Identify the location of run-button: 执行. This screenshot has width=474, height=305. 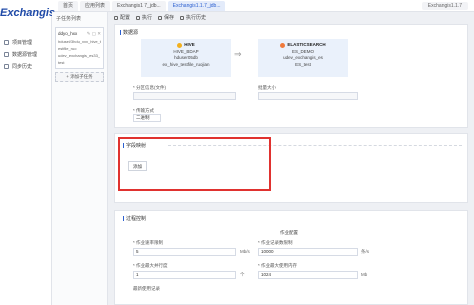
(144, 18).